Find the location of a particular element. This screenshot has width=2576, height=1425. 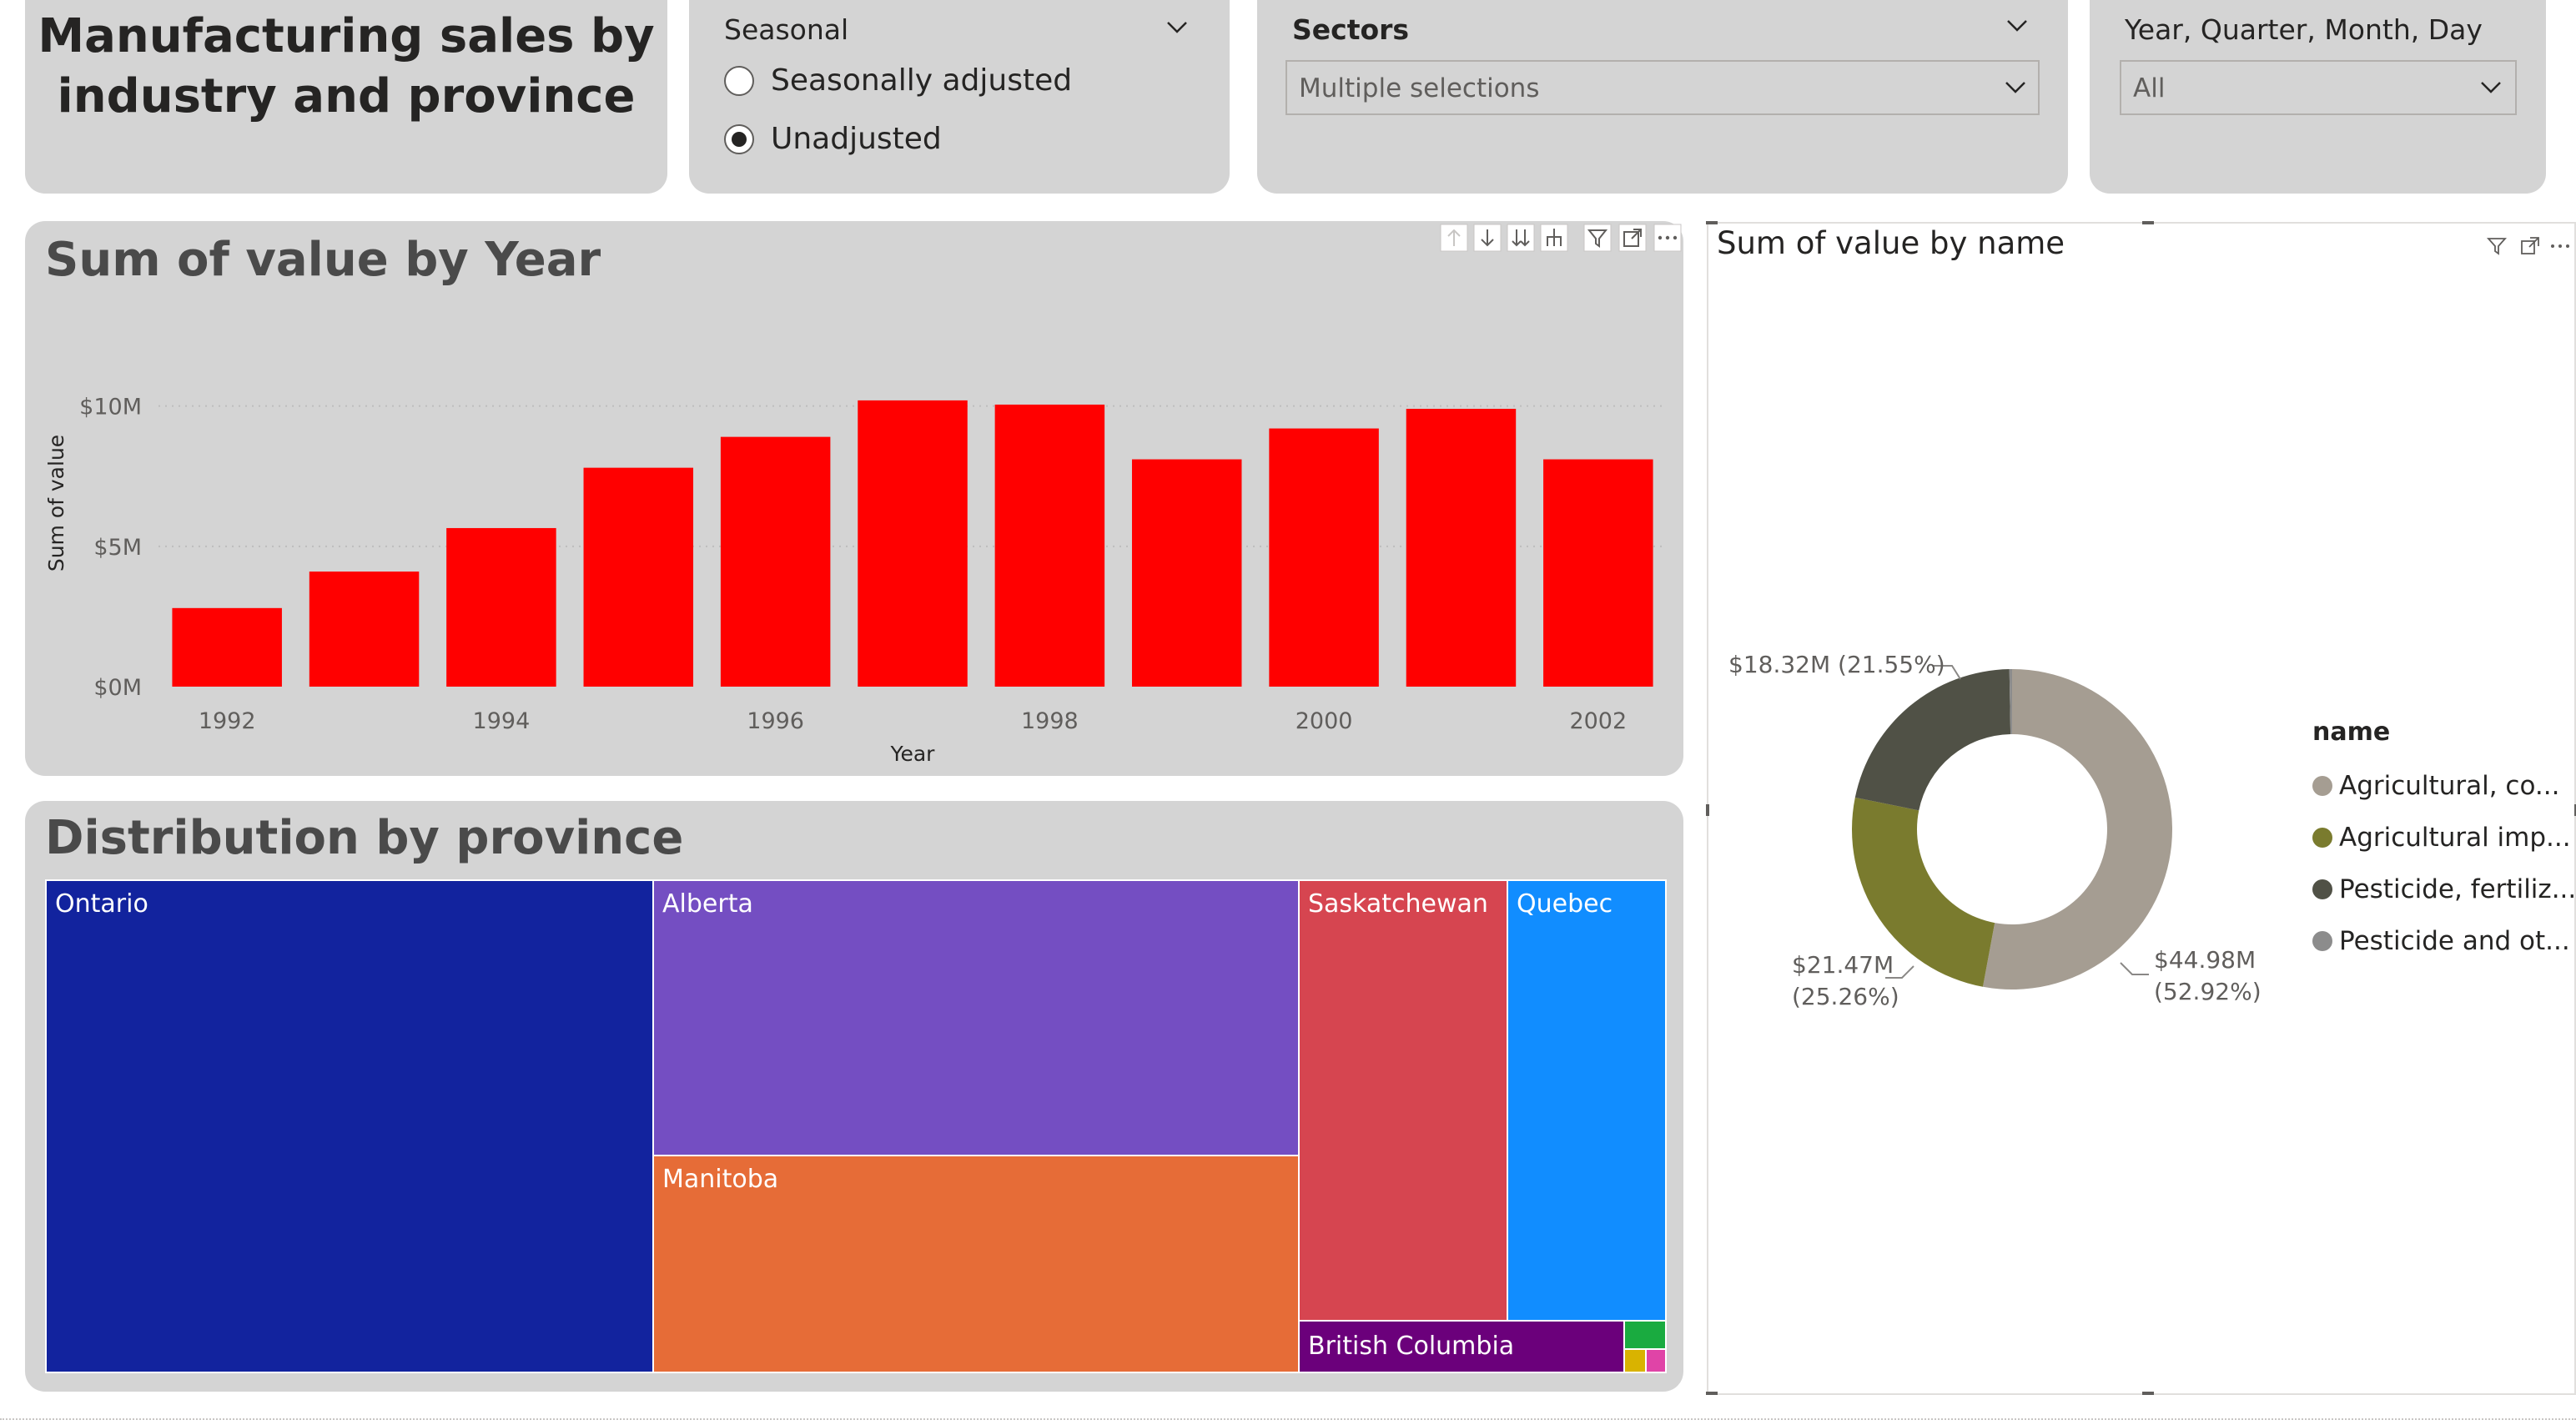

donut-chart is located at coordinates (2012, 827).